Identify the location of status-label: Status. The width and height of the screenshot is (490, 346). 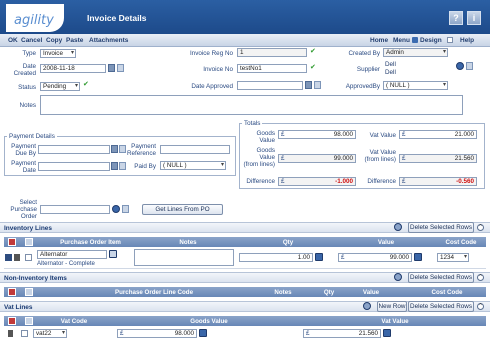
(27, 87).